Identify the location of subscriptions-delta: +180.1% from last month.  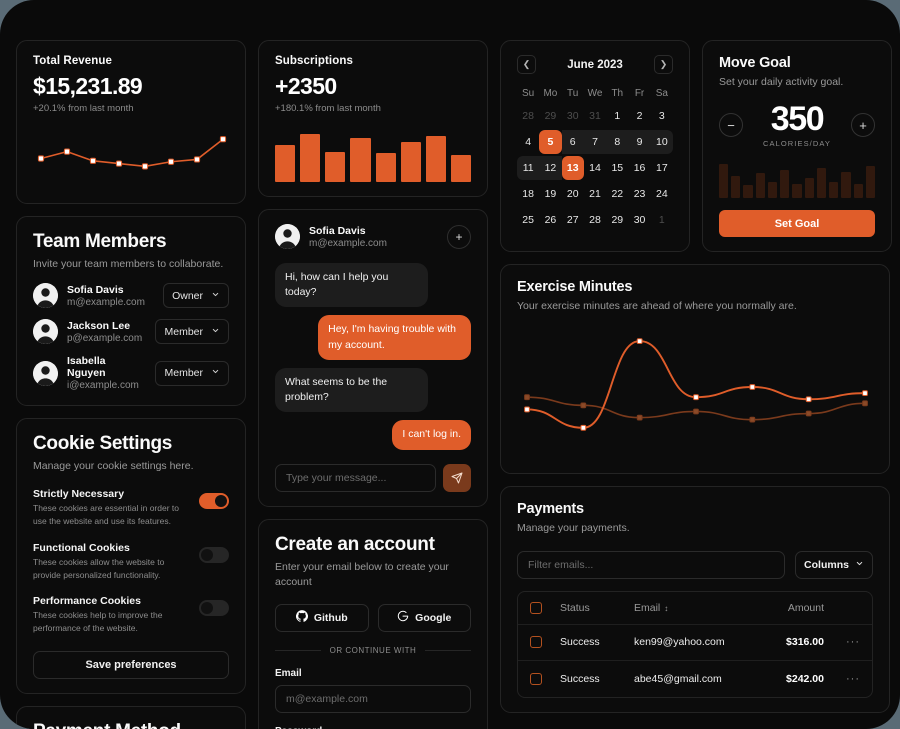
(328, 108).